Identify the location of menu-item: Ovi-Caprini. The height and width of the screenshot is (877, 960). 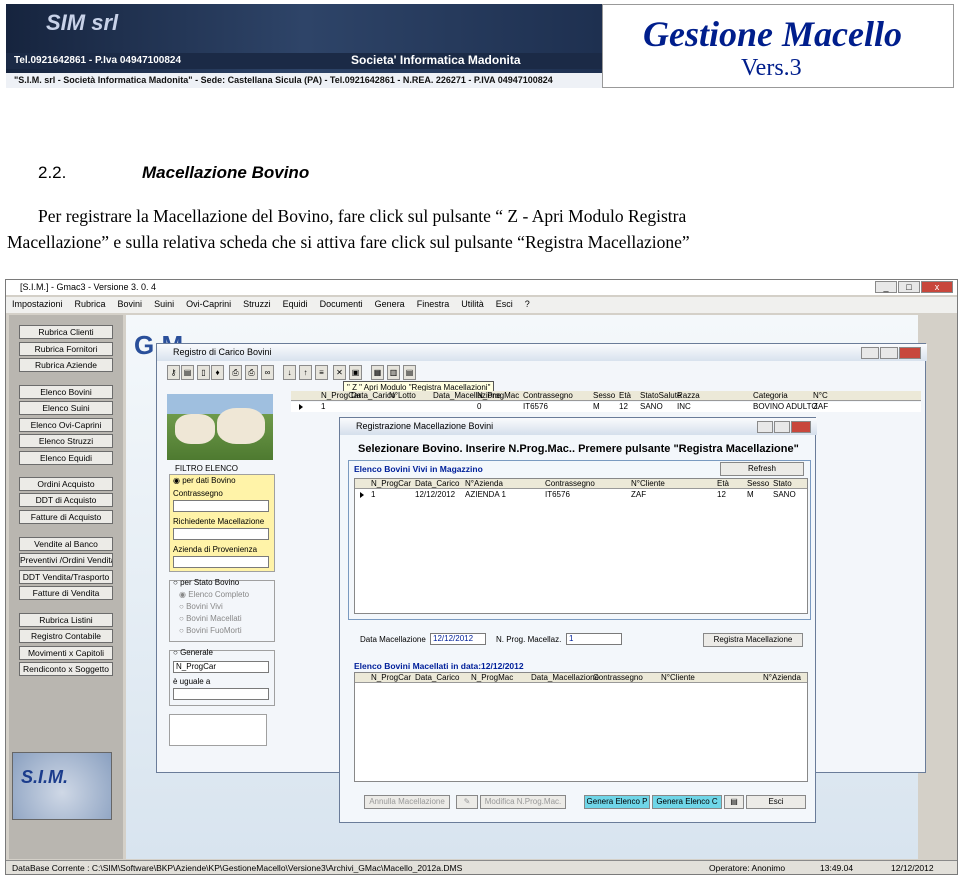
(208, 305).